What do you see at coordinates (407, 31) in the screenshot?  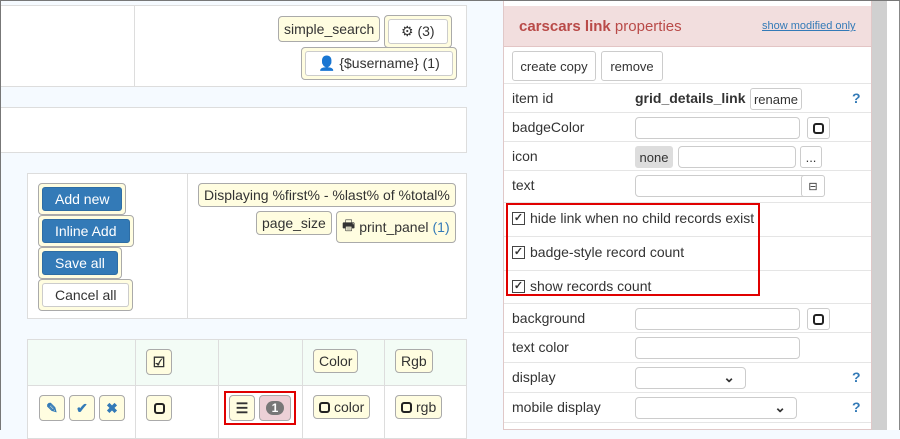 I see `gear-icon: ⚙` at bounding box center [407, 31].